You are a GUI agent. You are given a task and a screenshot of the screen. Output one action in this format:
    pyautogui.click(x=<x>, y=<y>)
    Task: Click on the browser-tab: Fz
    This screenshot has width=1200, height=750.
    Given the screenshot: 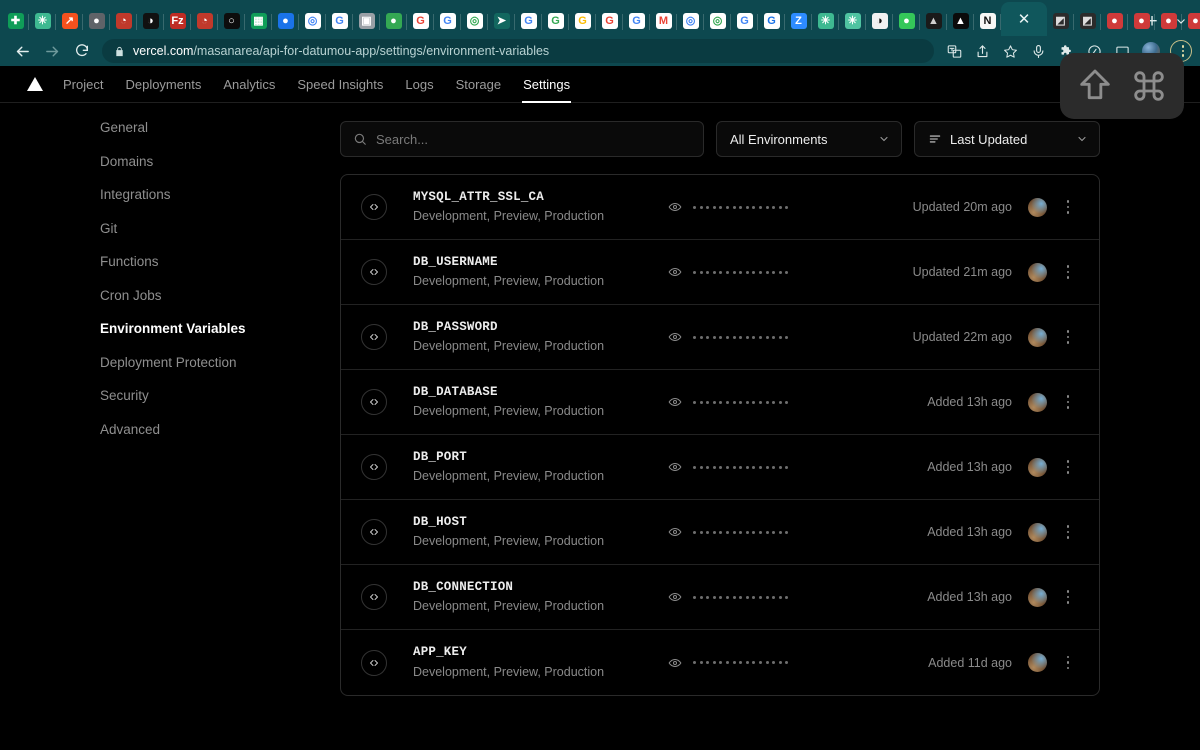 What is the action you would take?
    pyautogui.click(x=177, y=21)
    